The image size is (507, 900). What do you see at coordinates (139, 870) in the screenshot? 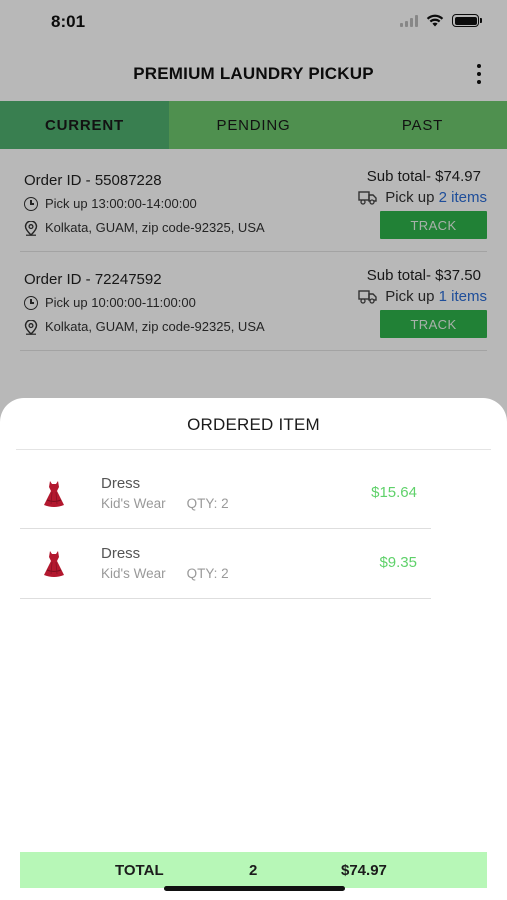
I see `total-label: TOTAL` at bounding box center [139, 870].